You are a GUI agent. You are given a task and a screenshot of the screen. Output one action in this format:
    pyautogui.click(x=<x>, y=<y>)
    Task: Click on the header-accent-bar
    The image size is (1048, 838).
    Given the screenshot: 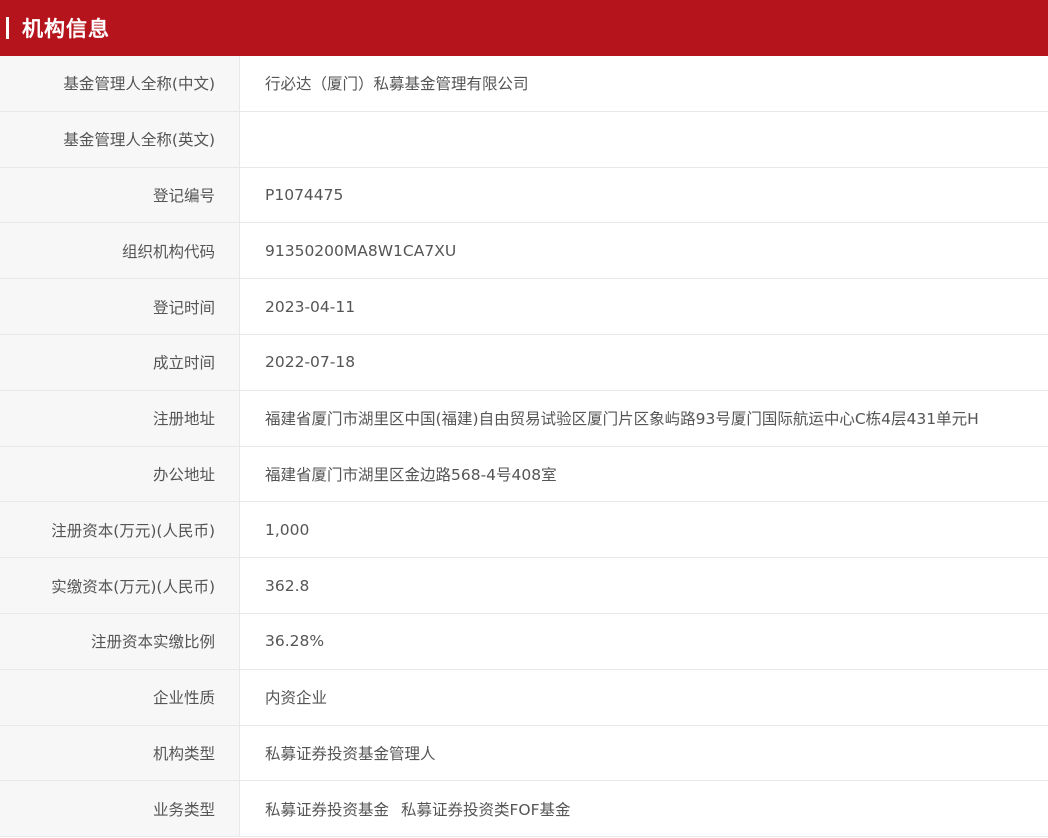 What is the action you would take?
    pyautogui.click(x=7, y=28)
    